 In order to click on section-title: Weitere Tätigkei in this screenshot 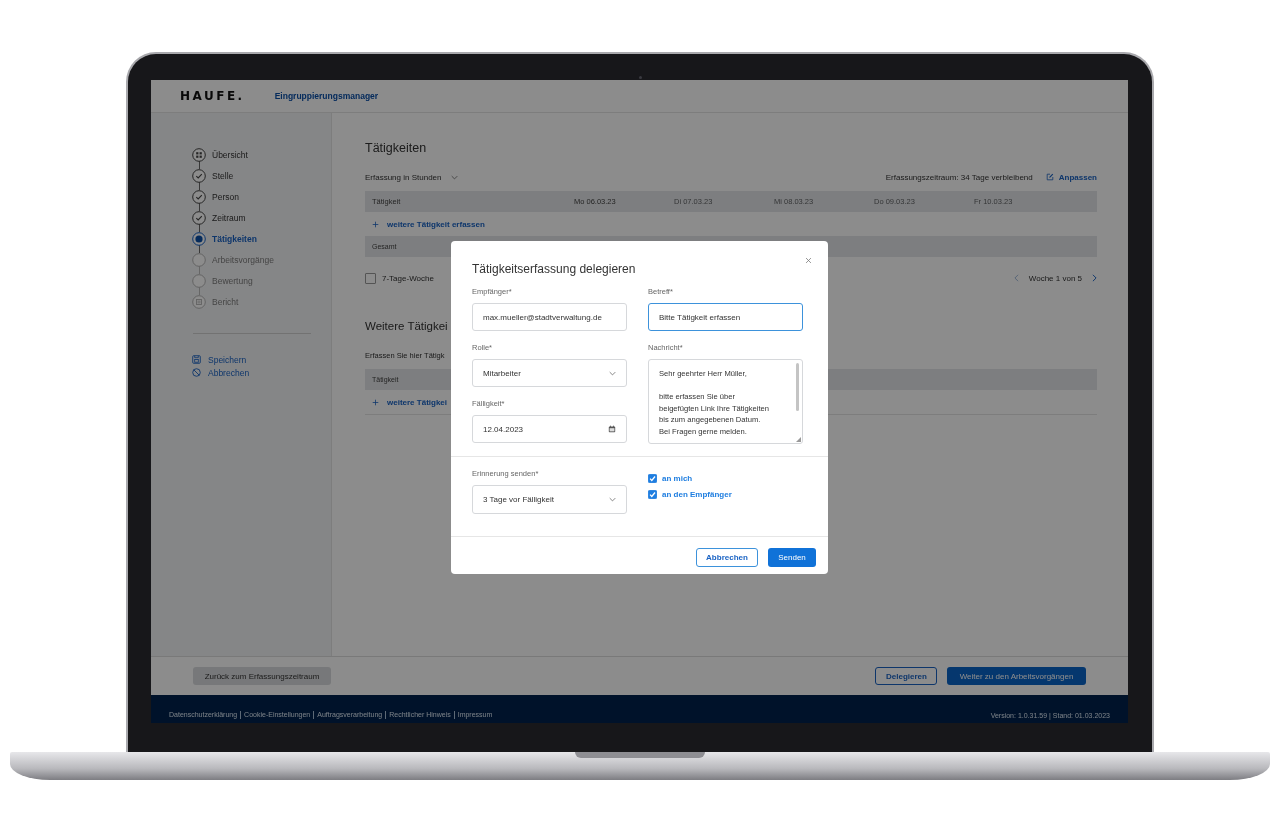, I will do `click(406, 326)`.